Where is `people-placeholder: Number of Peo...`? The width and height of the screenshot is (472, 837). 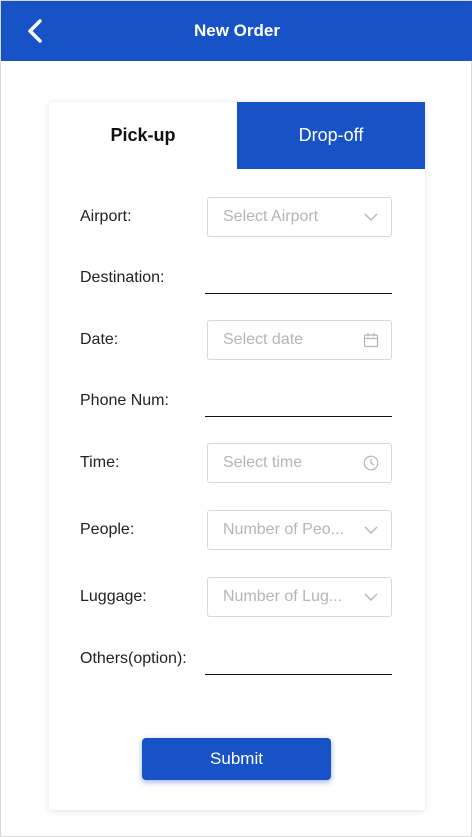
people-placeholder: Number of Peo... is located at coordinates (283, 529).